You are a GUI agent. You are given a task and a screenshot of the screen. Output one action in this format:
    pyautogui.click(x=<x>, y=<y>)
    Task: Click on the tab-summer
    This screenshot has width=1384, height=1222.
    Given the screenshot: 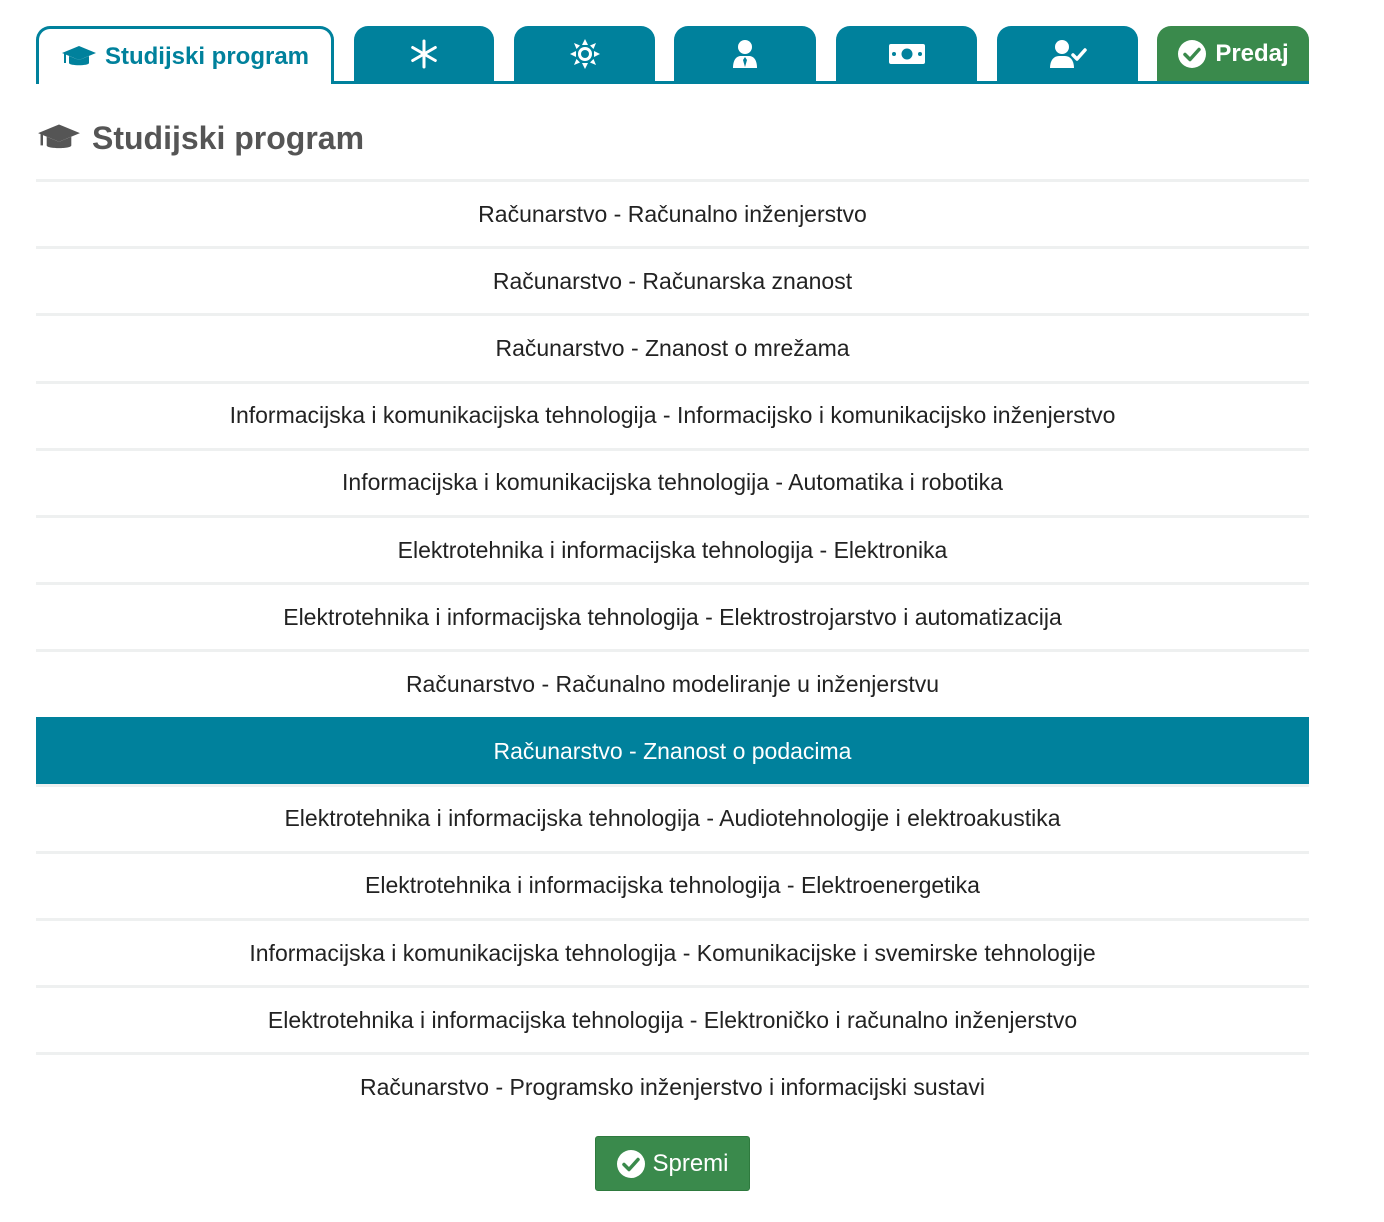 What is the action you would take?
    pyautogui.click(x=584, y=53)
    